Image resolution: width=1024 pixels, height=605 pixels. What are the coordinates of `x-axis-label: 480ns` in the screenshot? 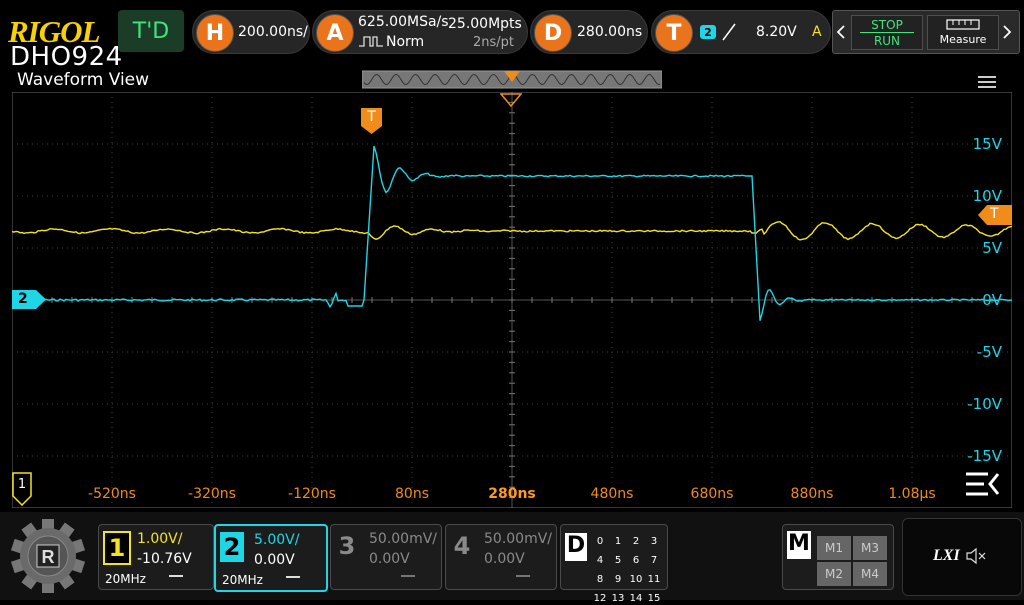 It's located at (612, 494).